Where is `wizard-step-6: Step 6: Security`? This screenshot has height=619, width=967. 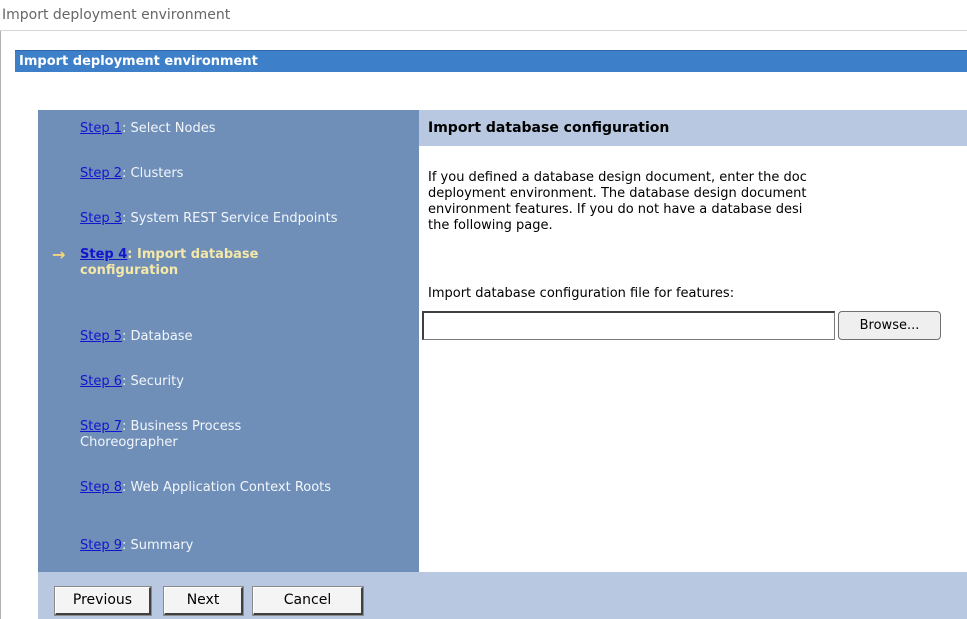
wizard-step-6: Step 6: Security is located at coordinates (245, 382).